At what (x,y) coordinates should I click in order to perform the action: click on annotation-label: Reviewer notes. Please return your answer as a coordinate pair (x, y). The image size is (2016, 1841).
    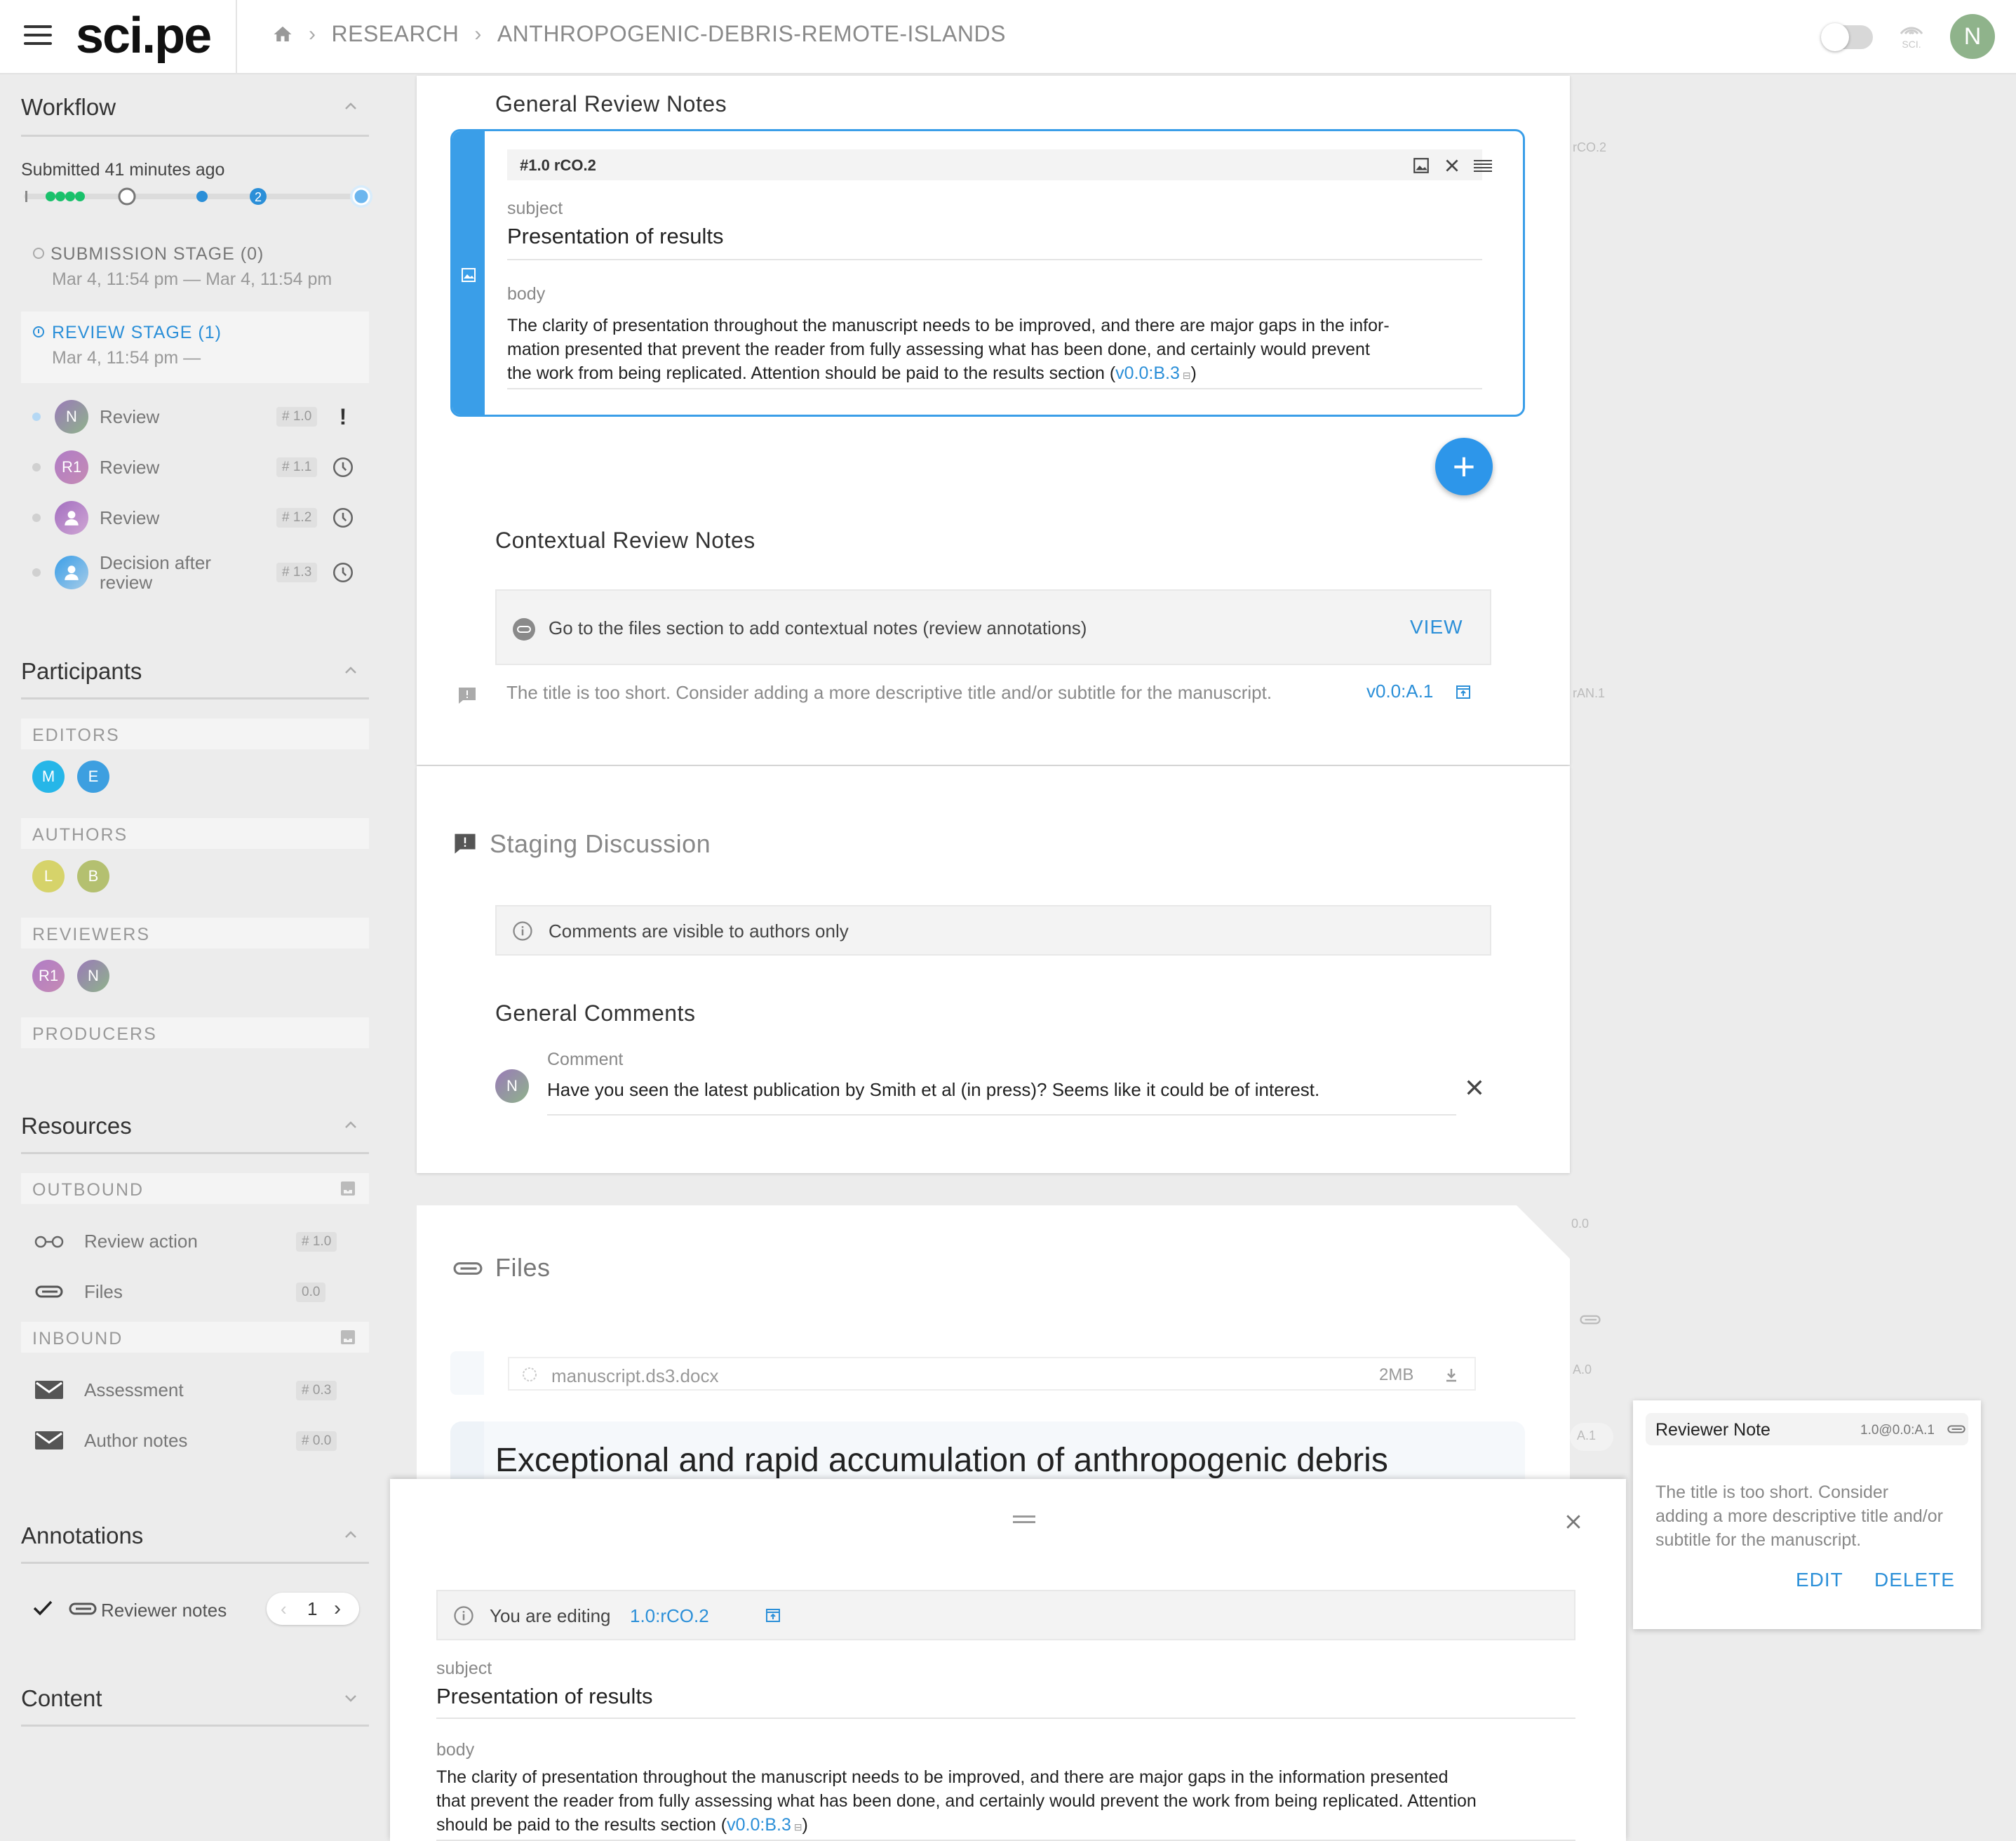
    Looking at the image, I should click on (164, 1611).